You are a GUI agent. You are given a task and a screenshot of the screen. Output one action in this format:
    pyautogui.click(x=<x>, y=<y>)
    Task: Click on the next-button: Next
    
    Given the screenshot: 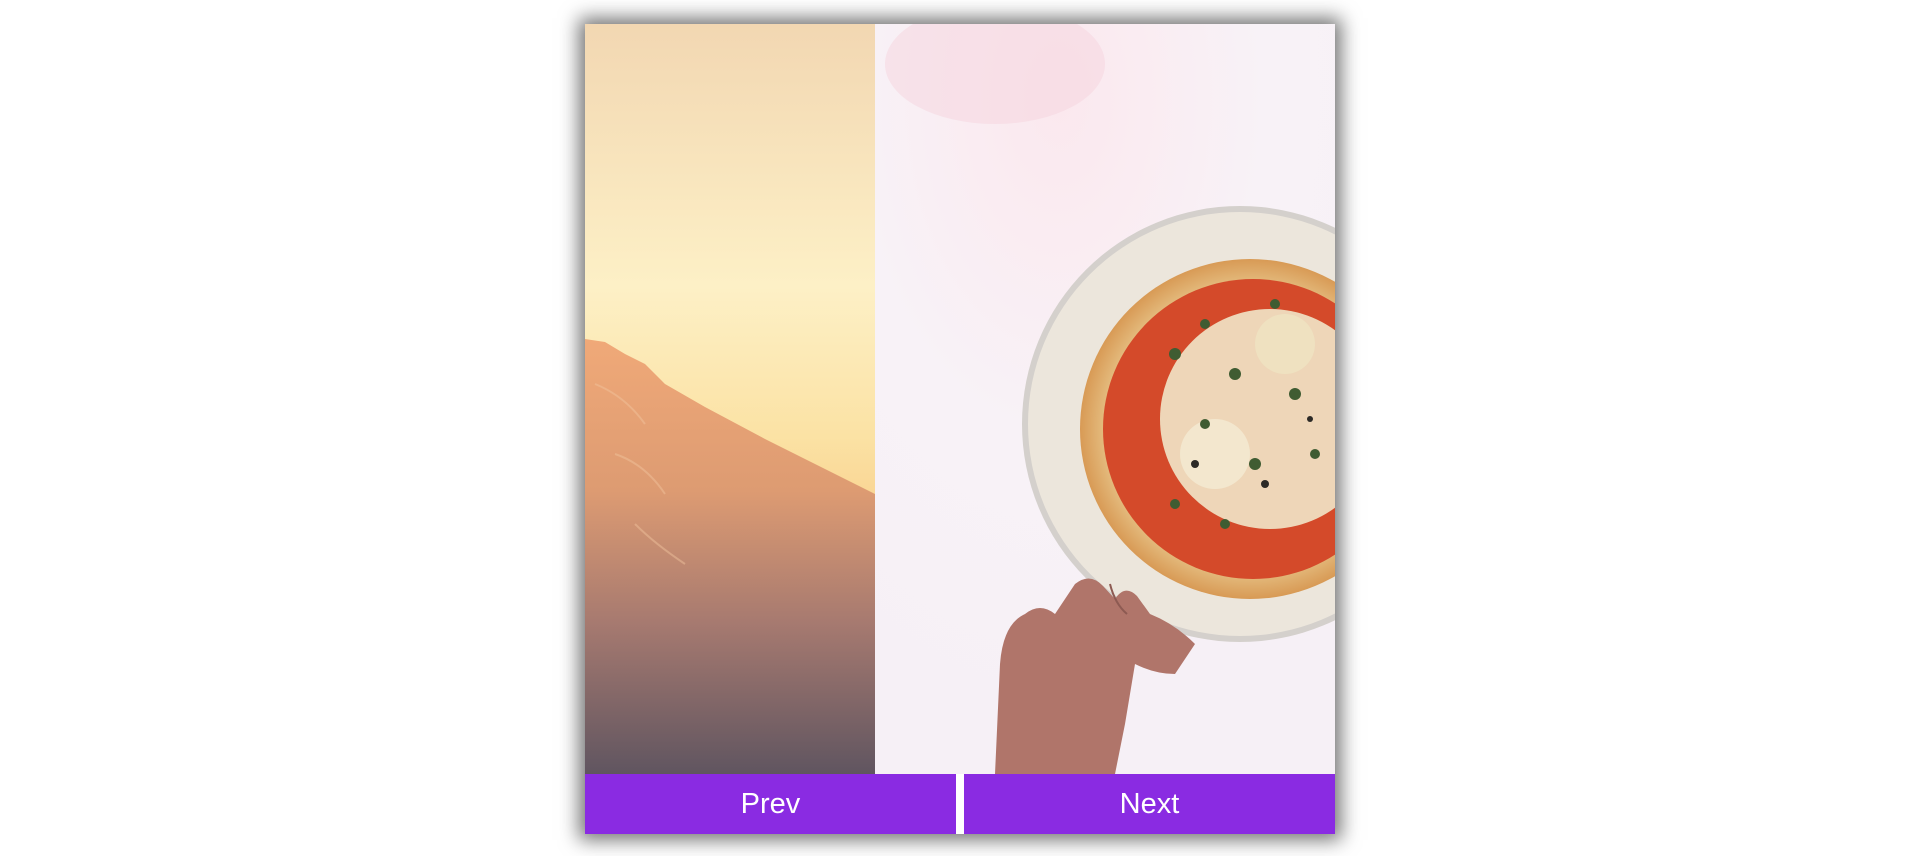 What is the action you would take?
    pyautogui.click(x=1149, y=804)
    